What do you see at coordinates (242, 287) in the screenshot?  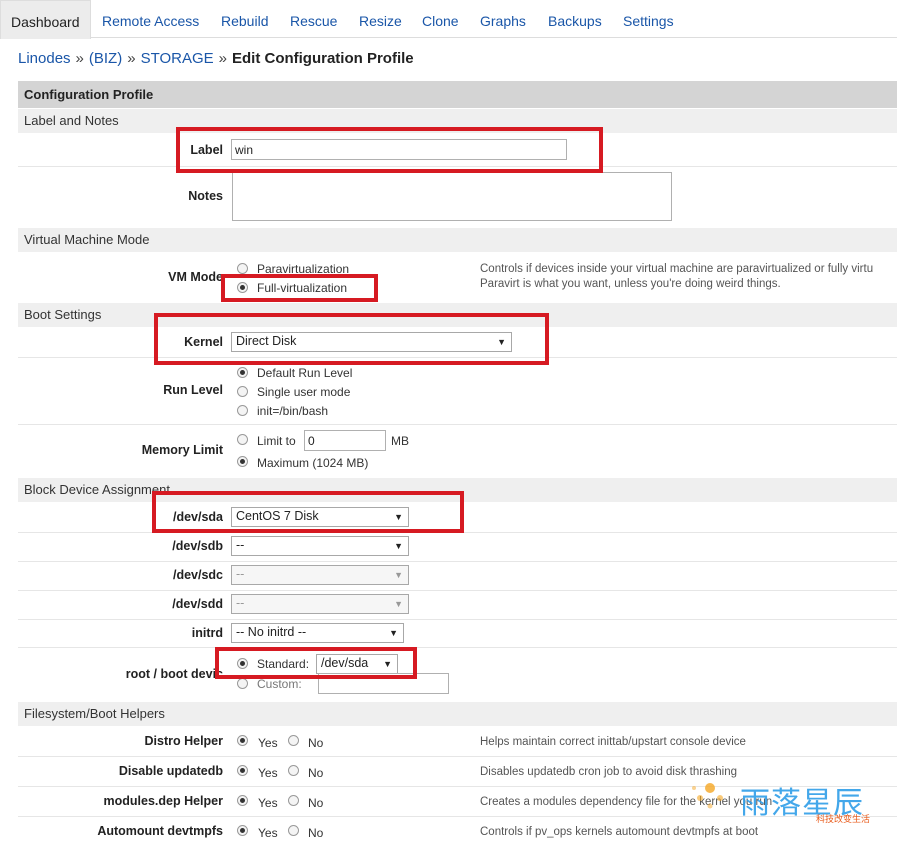 I see `full-virtualization-radio` at bounding box center [242, 287].